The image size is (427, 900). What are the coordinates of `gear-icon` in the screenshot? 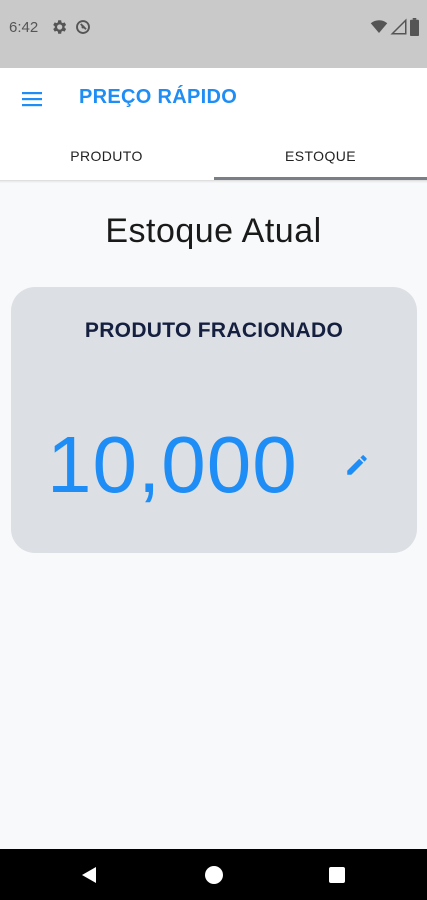 It's located at (60, 27).